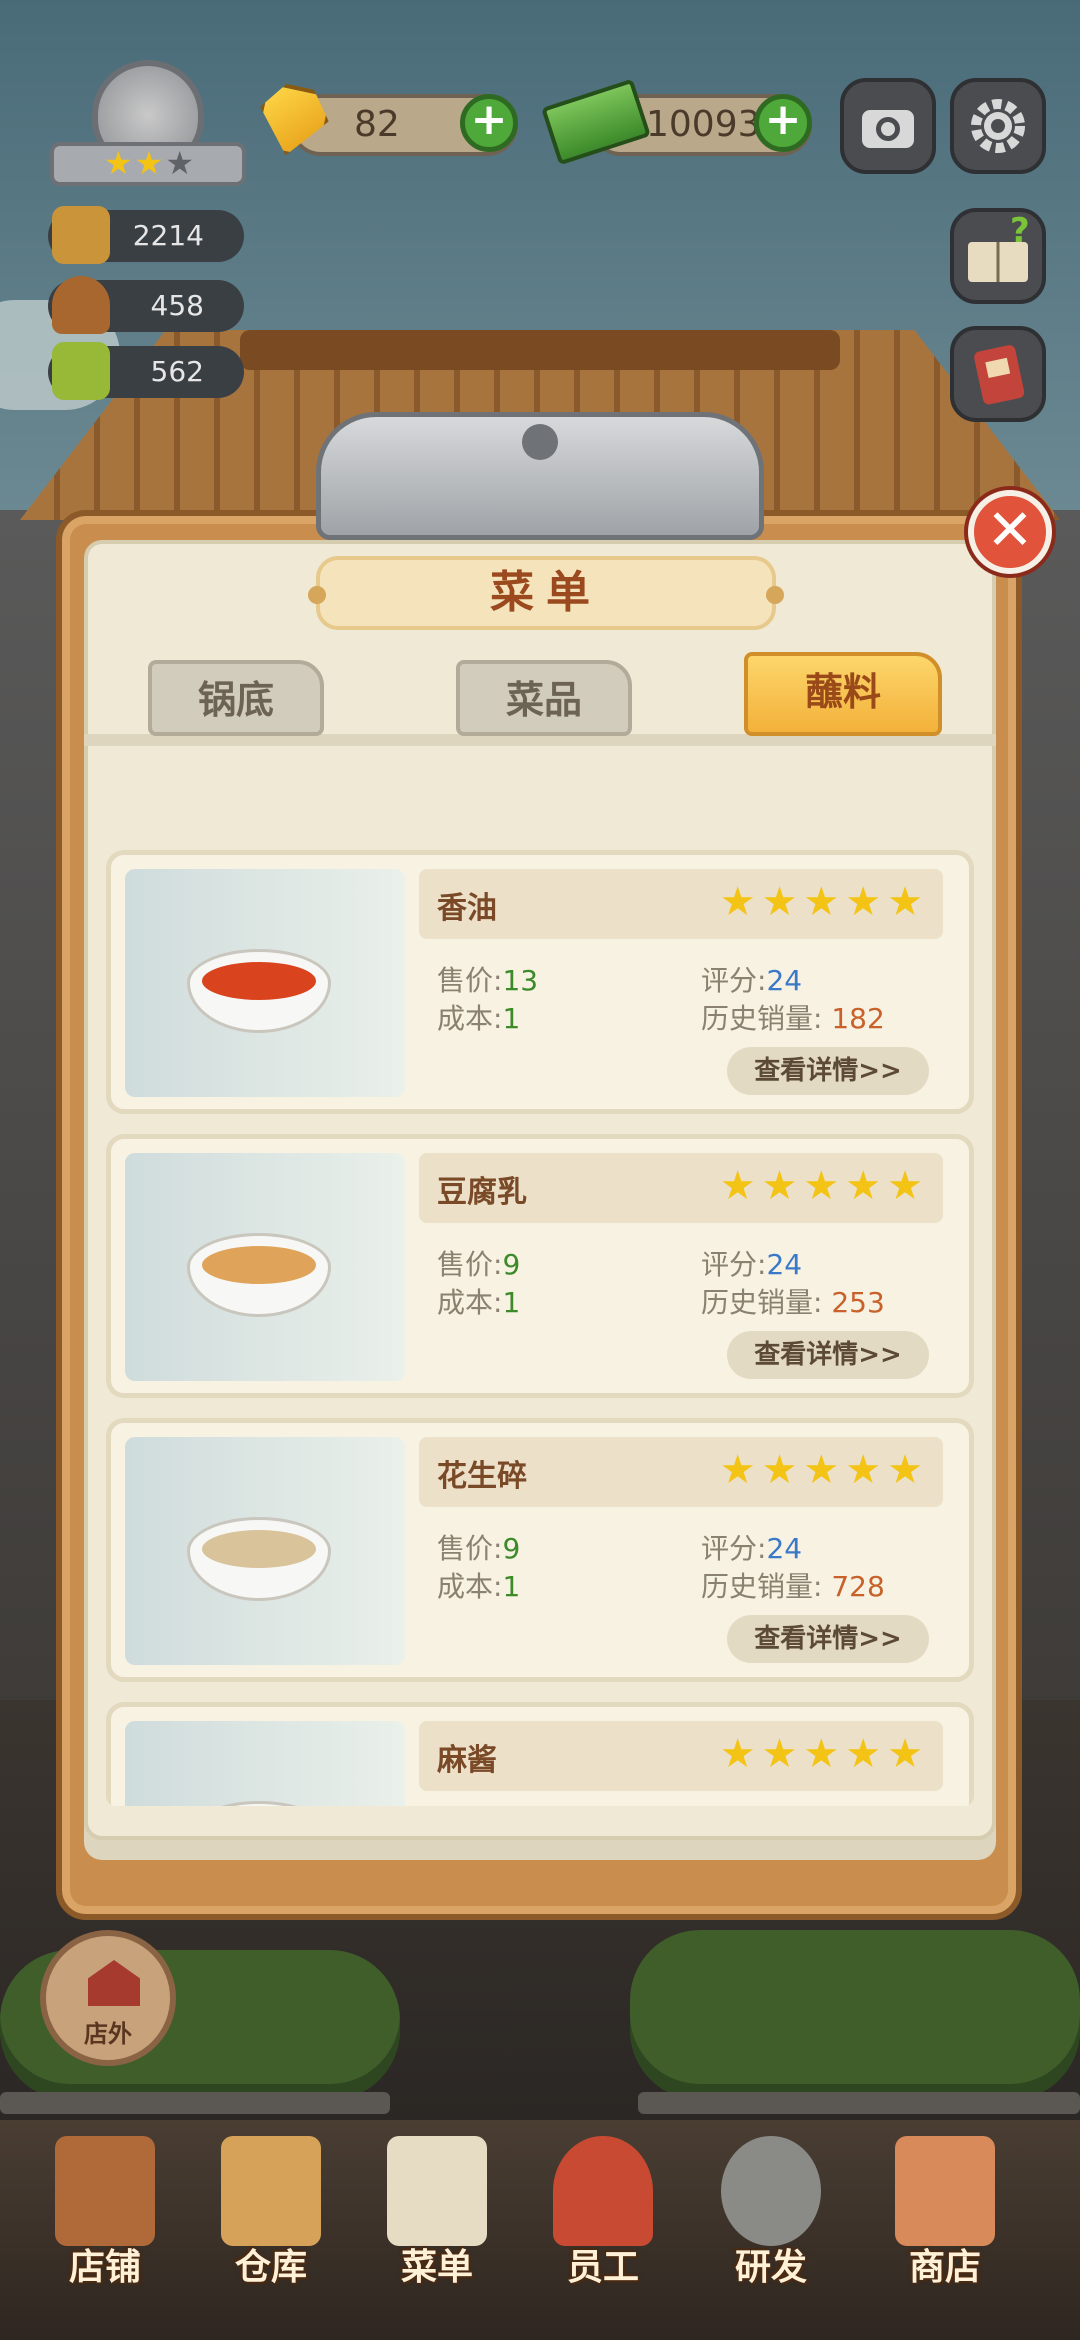 This screenshot has height=2340, width=1080. I want to click on menu-book-icon, so click(81, 371).